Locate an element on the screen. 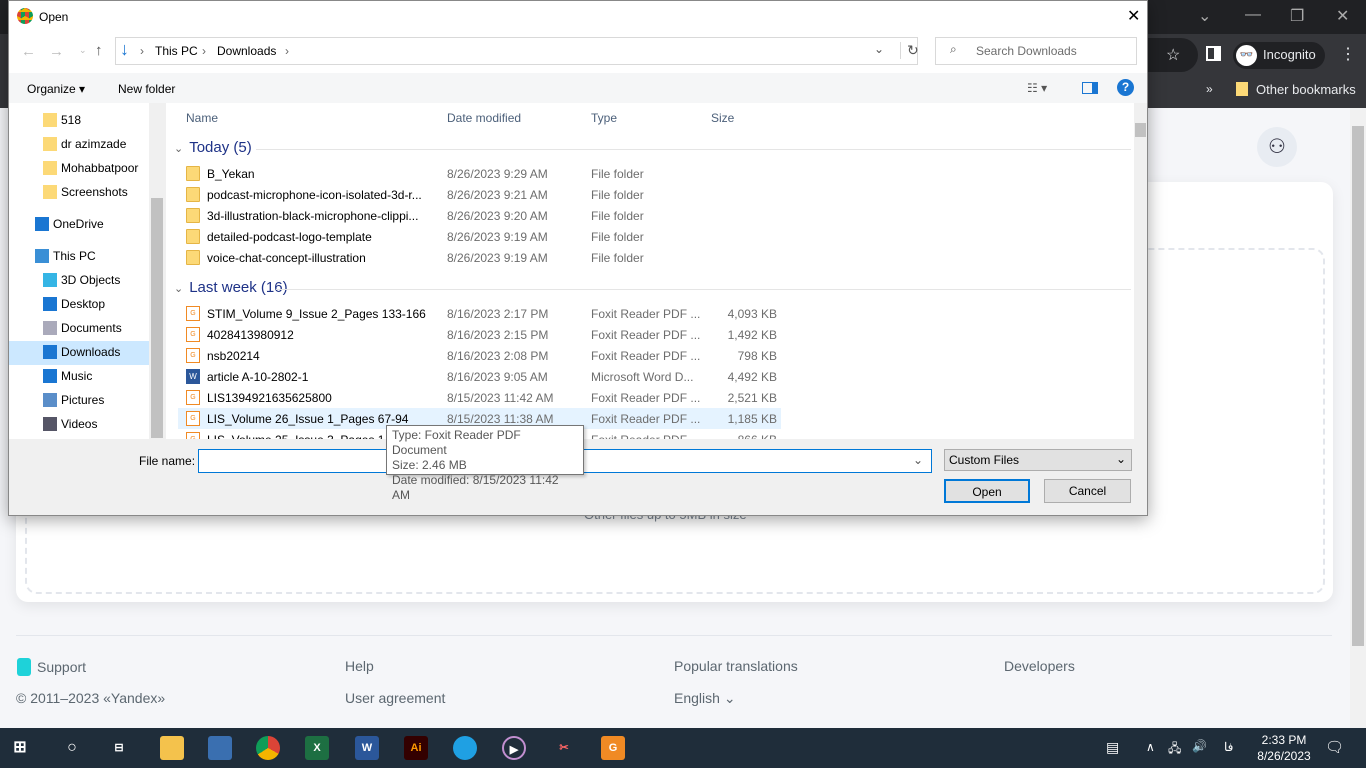 Image resolution: width=1366 pixels, height=768 pixels. breadcrumb-downloads: Downloads is located at coordinates (246, 51).